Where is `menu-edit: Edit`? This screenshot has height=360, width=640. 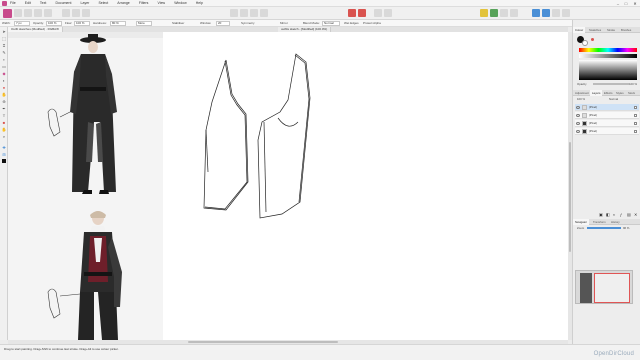 menu-edit: Edit is located at coordinates (28, 3).